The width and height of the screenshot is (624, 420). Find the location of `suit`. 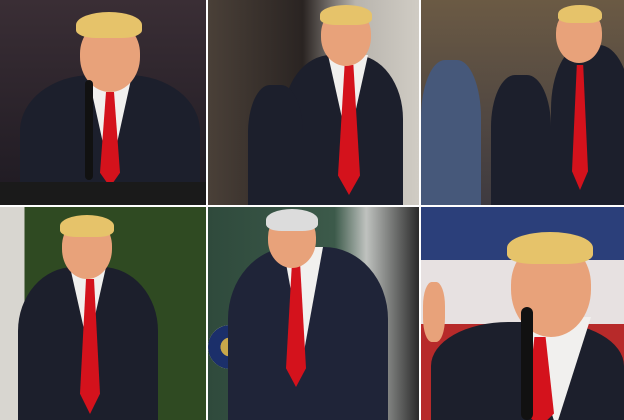

suit is located at coordinates (587, 125).